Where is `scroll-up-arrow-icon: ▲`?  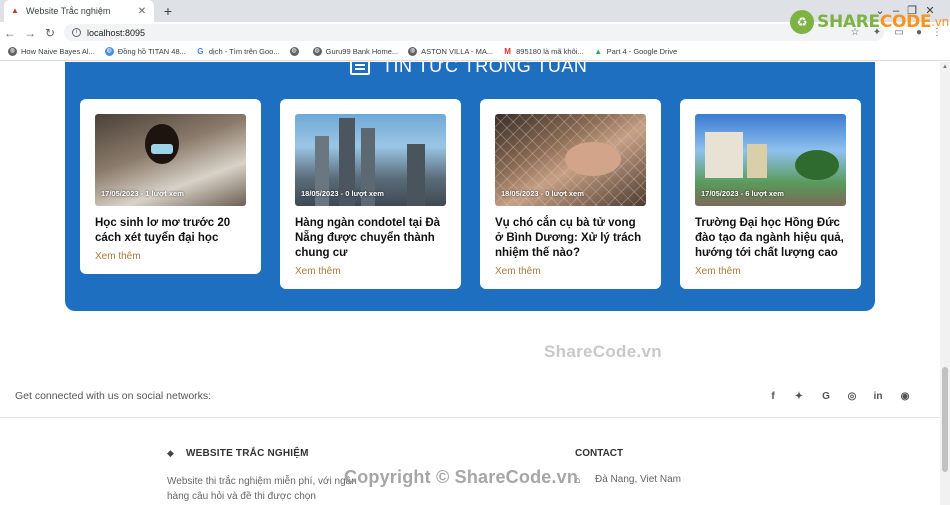 scroll-up-arrow-icon: ▲ is located at coordinates (945, 67).